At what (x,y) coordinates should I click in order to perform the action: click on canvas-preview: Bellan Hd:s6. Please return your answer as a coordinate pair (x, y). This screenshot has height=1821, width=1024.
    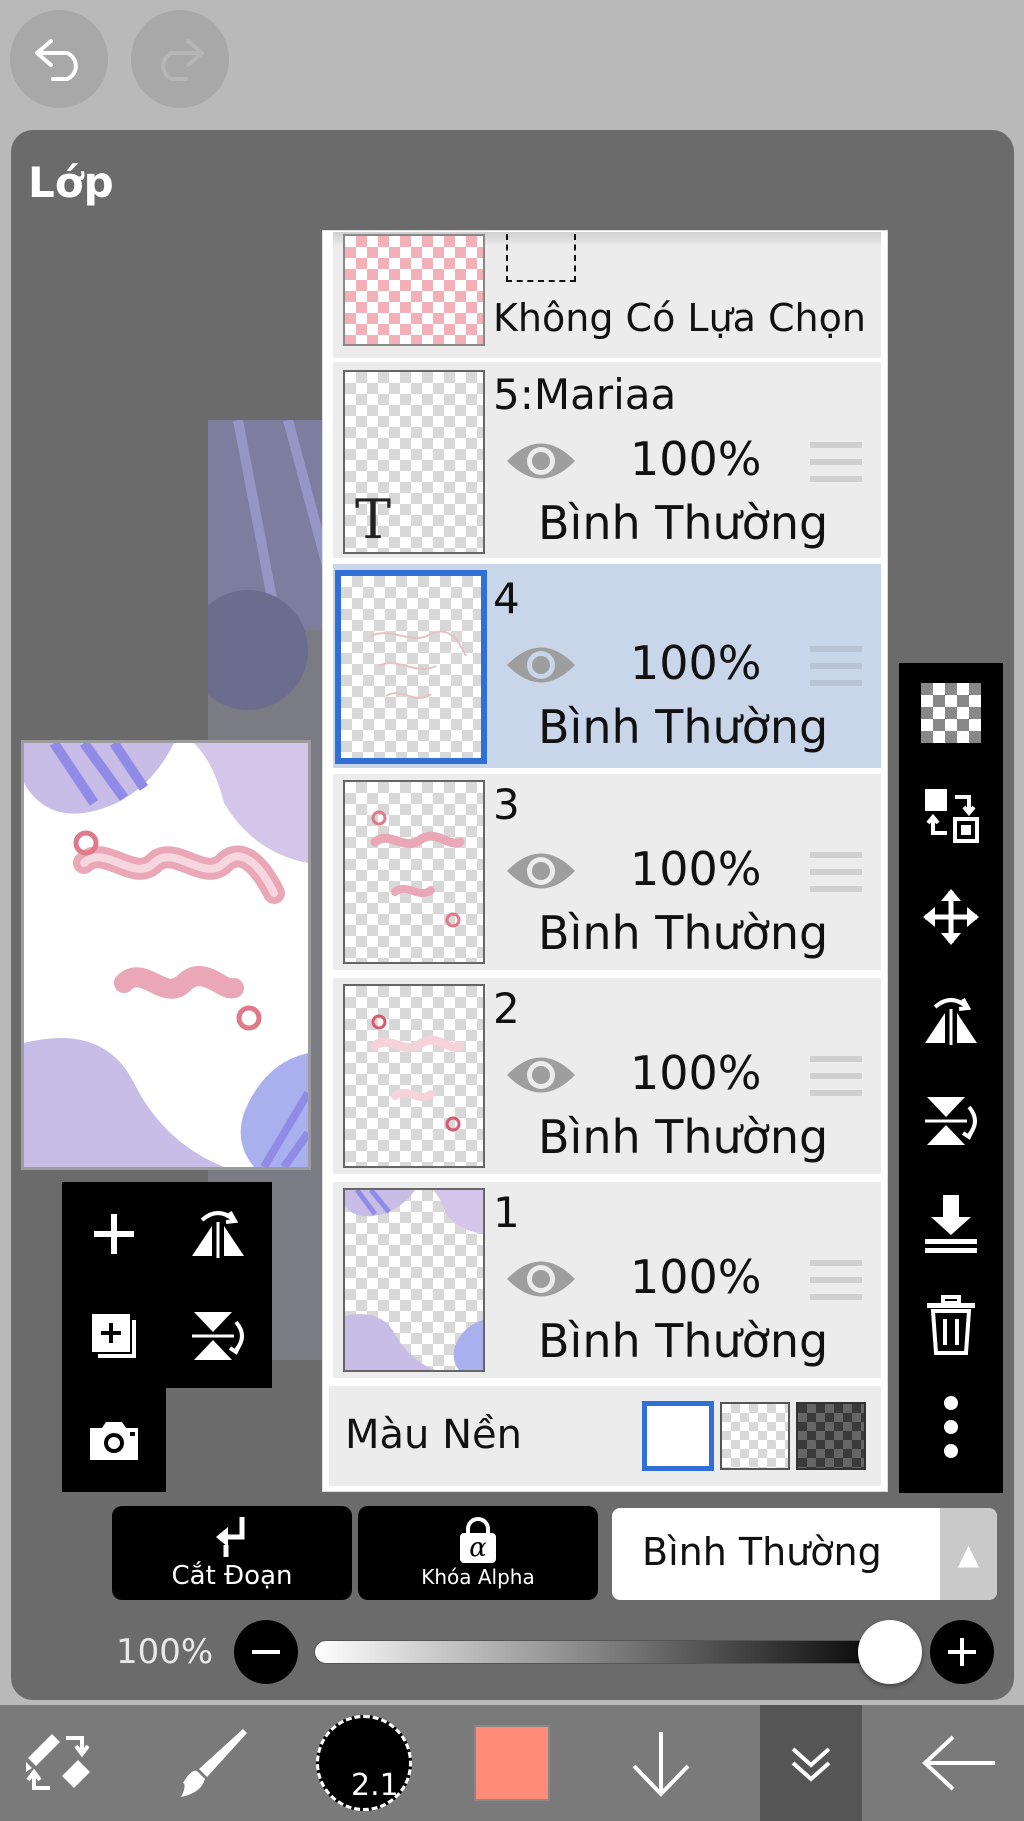
    Looking at the image, I should click on (166, 955).